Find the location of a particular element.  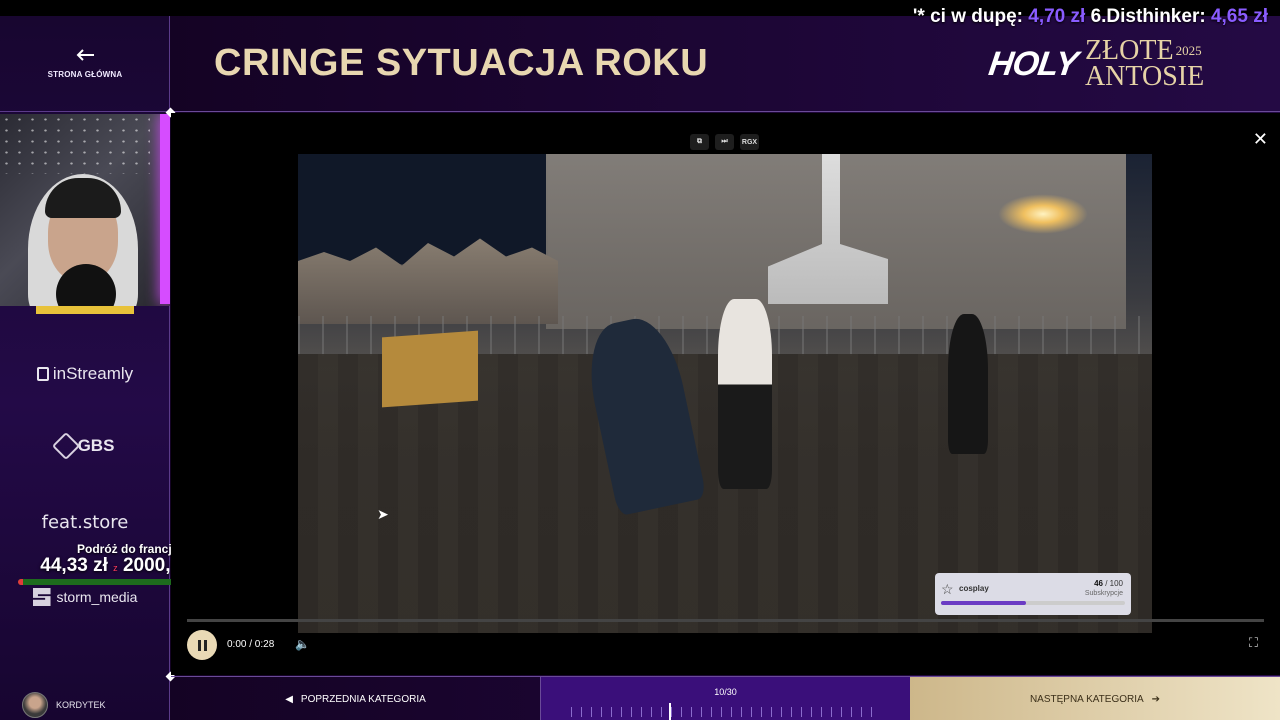

sponsor-storm-media: storm_media is located at coordinates (85, 597).